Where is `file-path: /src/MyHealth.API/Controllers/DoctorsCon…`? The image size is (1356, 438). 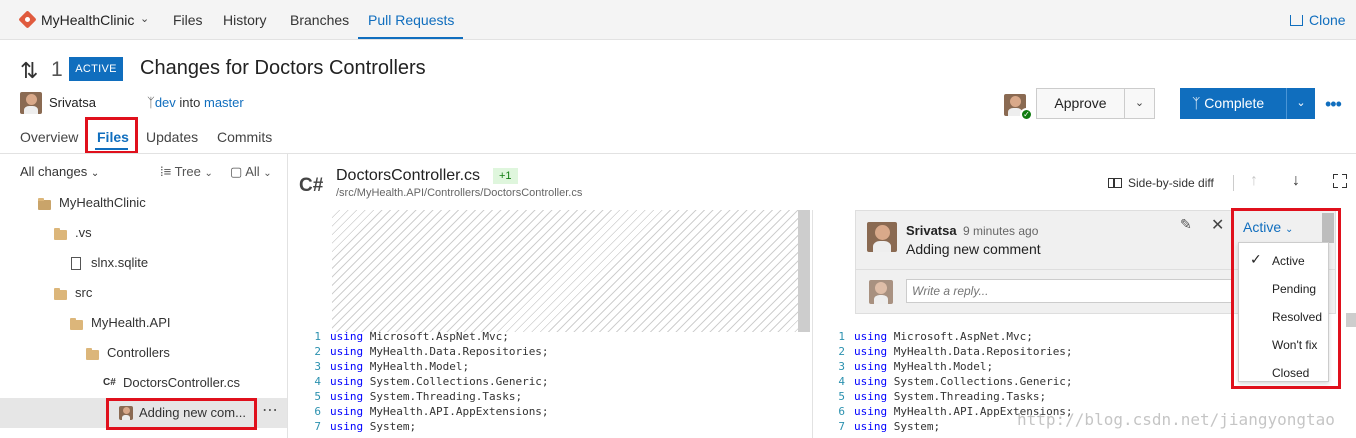 file-path: /src/MyHealth.API/Controllers/DoctorsCon… is located at coordinates (459, 193).